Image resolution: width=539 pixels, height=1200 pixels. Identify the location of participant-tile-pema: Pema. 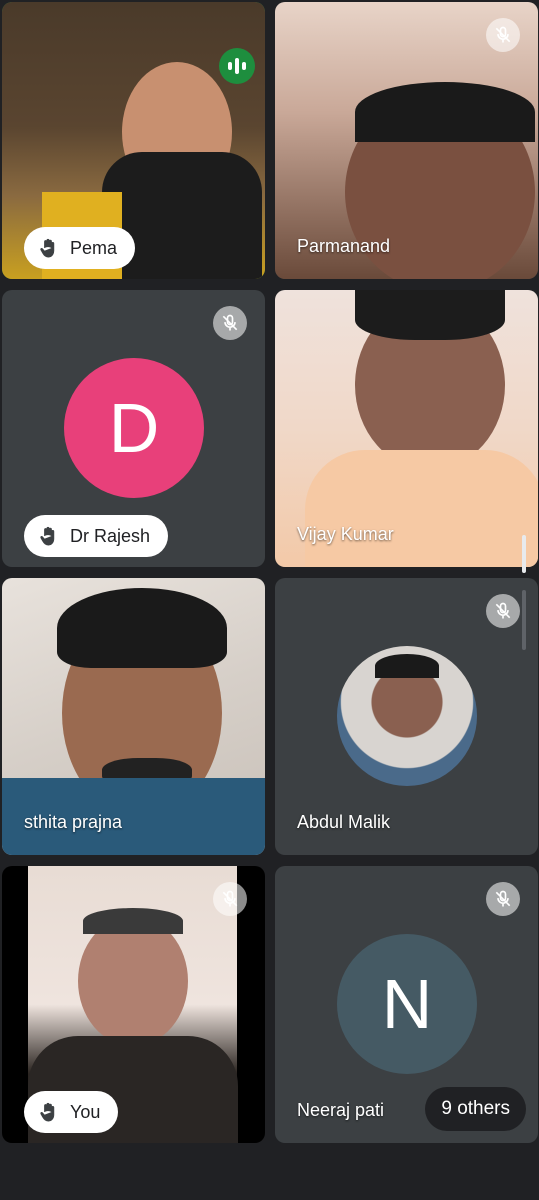
(133, 140).